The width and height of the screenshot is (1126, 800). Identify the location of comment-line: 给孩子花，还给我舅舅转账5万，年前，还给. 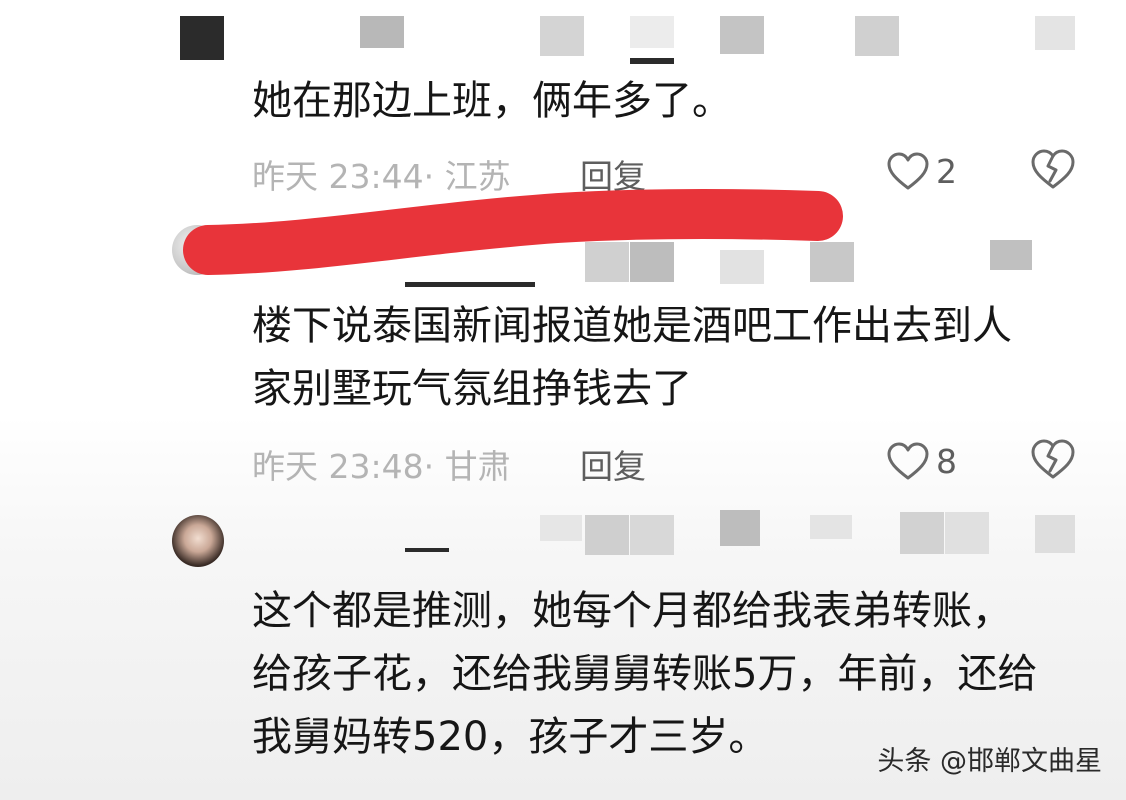
(645, 674).